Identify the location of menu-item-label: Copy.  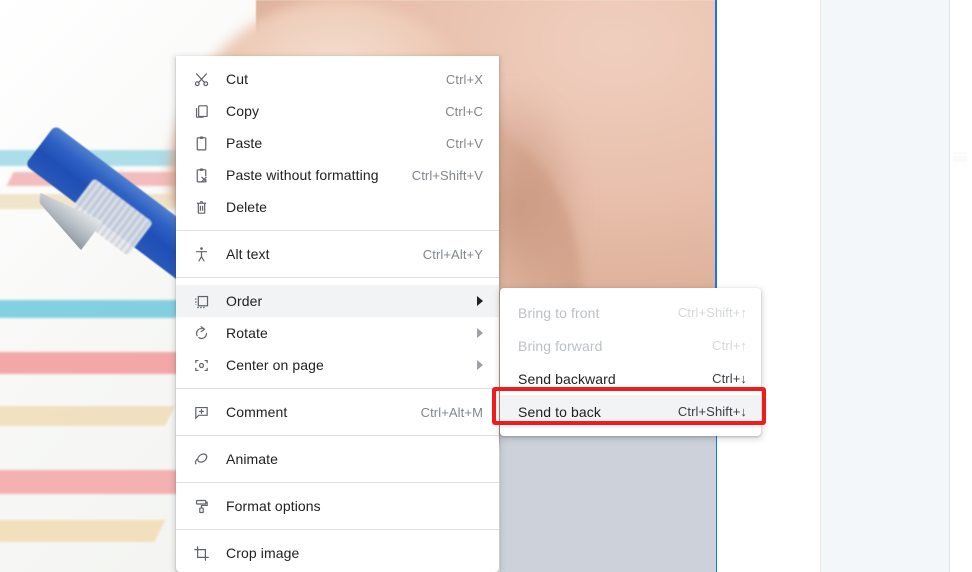
(243, 111).